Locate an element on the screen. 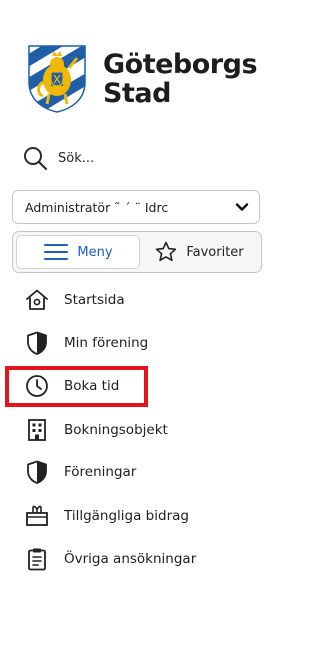  nav-item-startsida: Startsida is located at coordinates (73, 300).